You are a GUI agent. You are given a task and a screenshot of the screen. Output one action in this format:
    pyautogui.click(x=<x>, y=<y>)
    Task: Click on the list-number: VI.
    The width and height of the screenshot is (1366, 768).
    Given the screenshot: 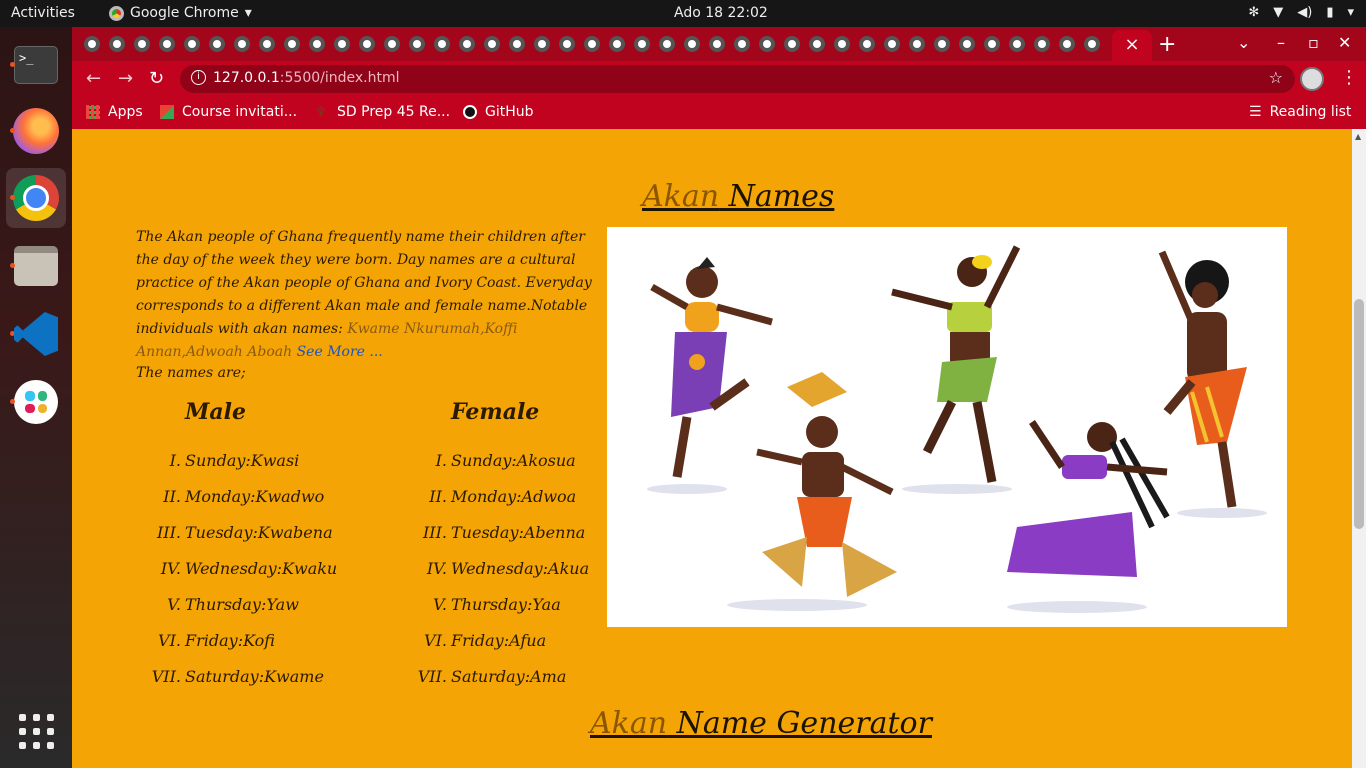 What is the action you would take?
    pyautogui.click(x=435, y=640)
    